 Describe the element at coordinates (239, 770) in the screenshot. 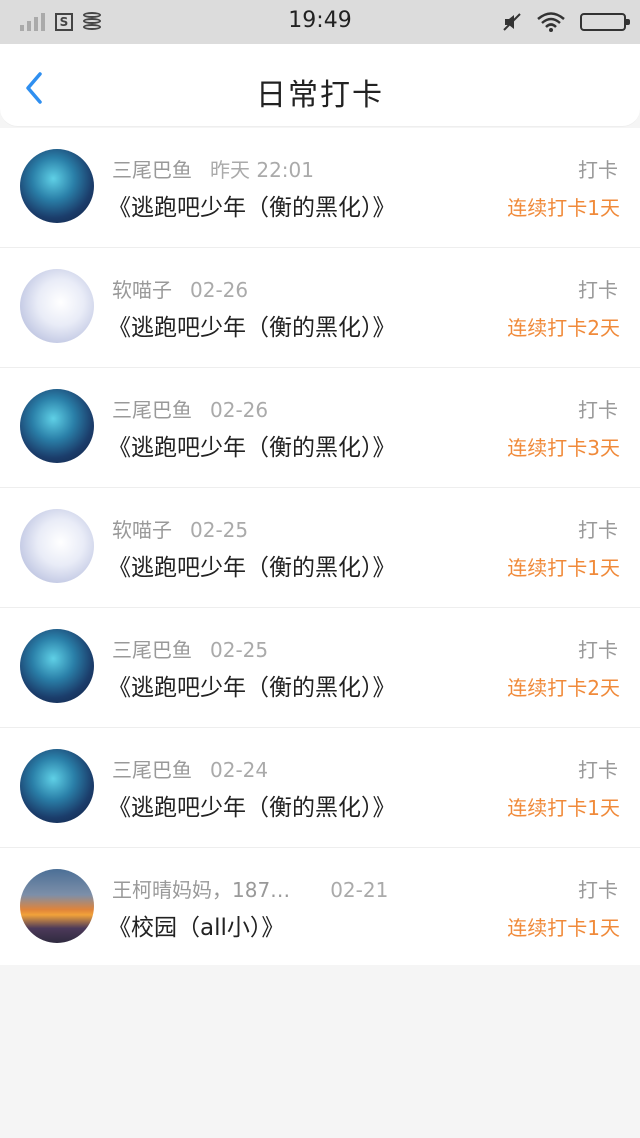

I see `post-date: 02-24` at that location.